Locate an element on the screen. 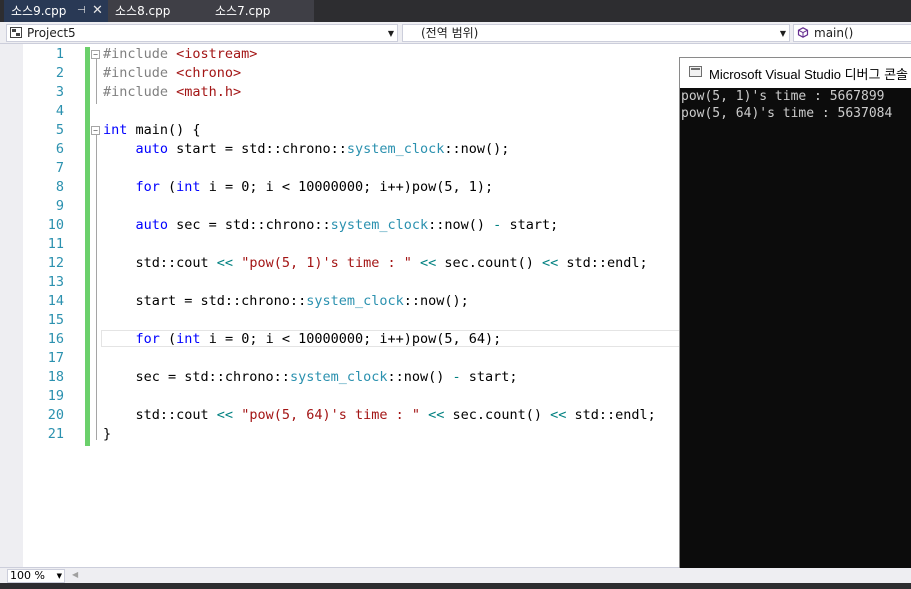 The image size is (911, 589). code-token: } is located at coordinates (107, 434).